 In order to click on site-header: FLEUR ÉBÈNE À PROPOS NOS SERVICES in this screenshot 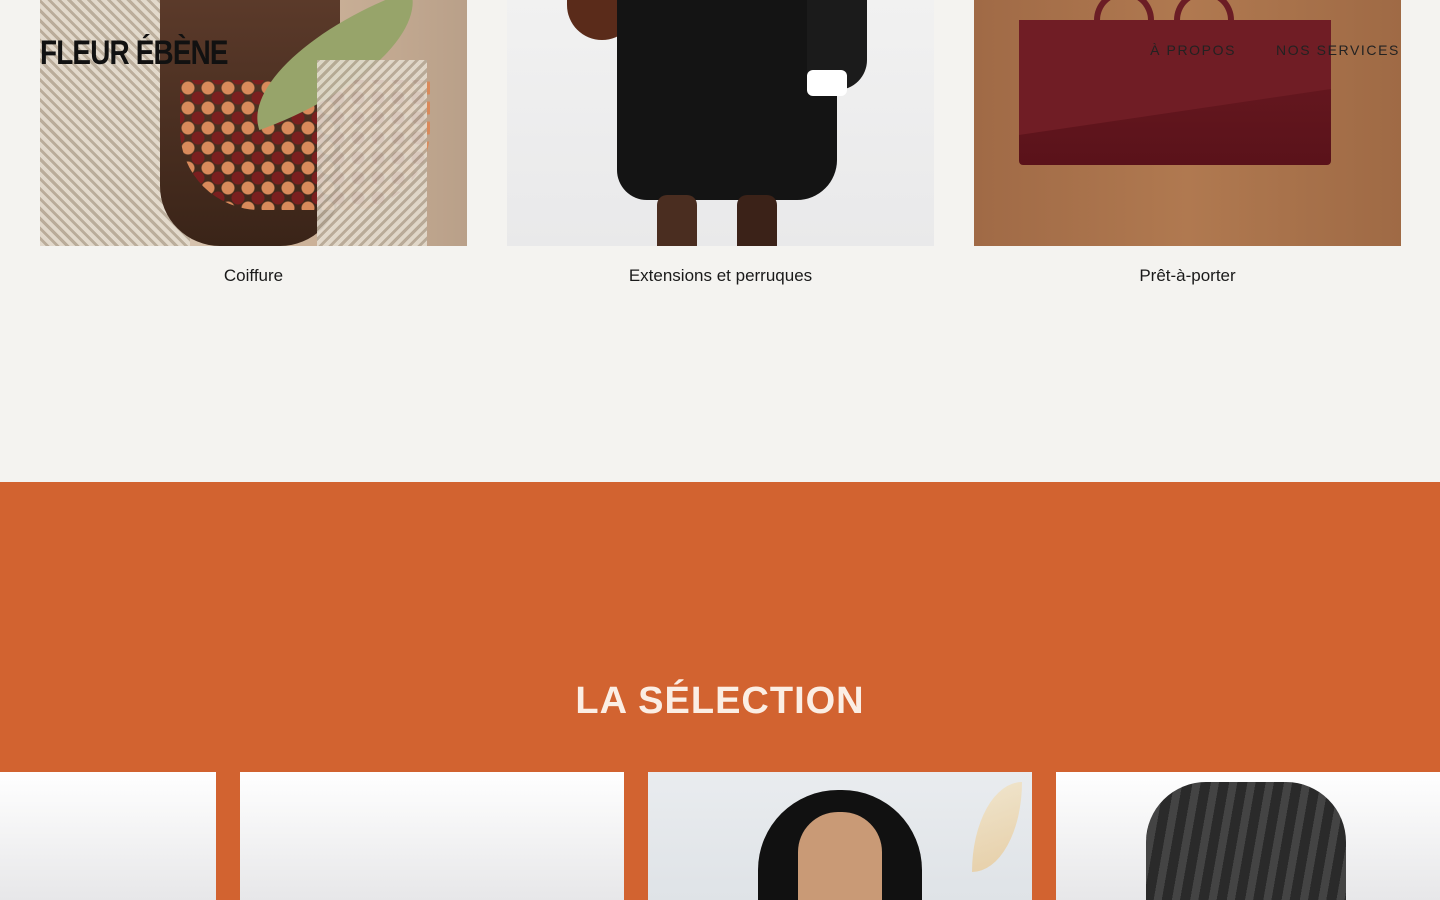, I will do `click(720, 50)`.